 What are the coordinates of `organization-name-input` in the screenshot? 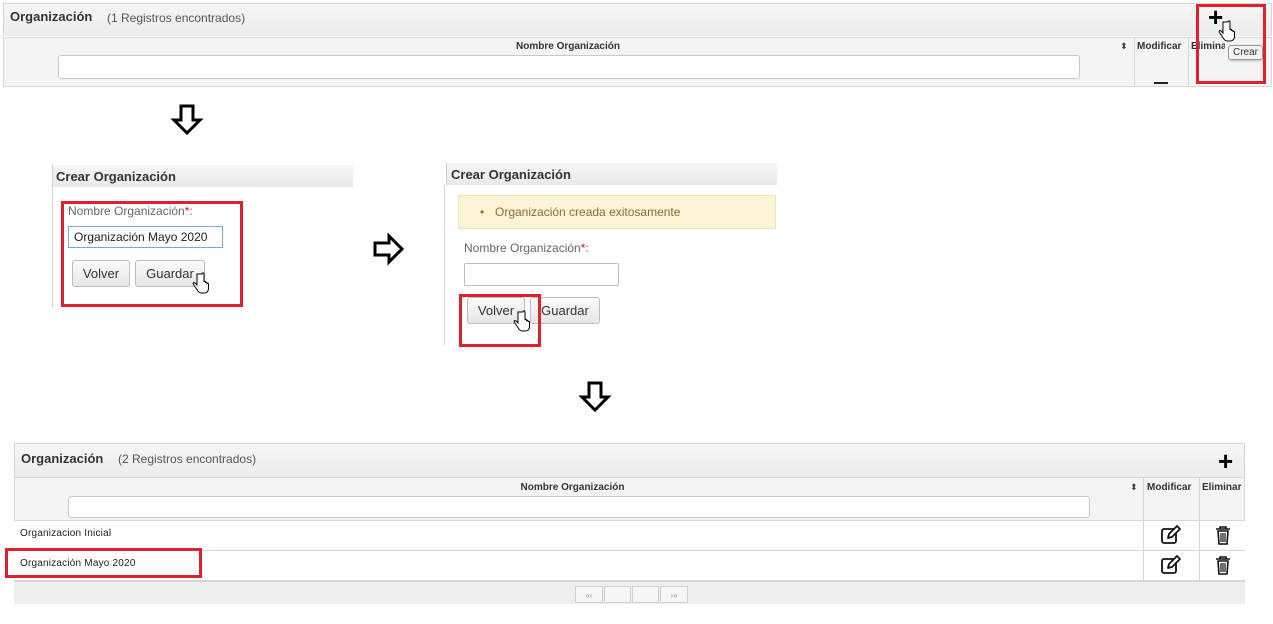 It's located at (541, 274).